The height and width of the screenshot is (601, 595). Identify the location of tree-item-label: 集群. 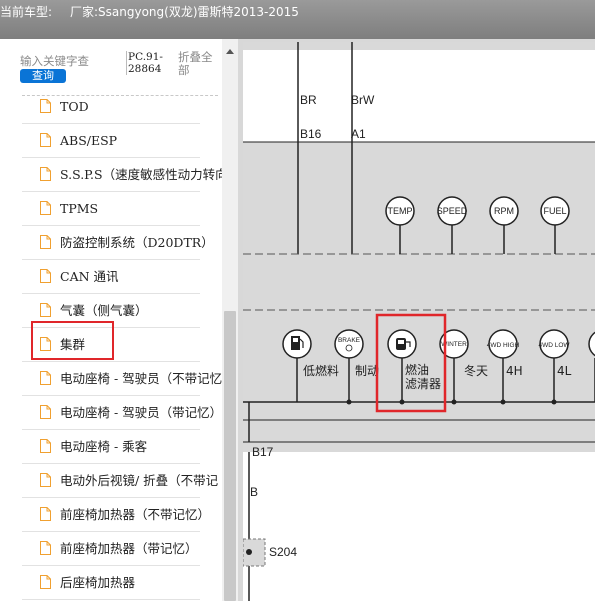
(73, 344).